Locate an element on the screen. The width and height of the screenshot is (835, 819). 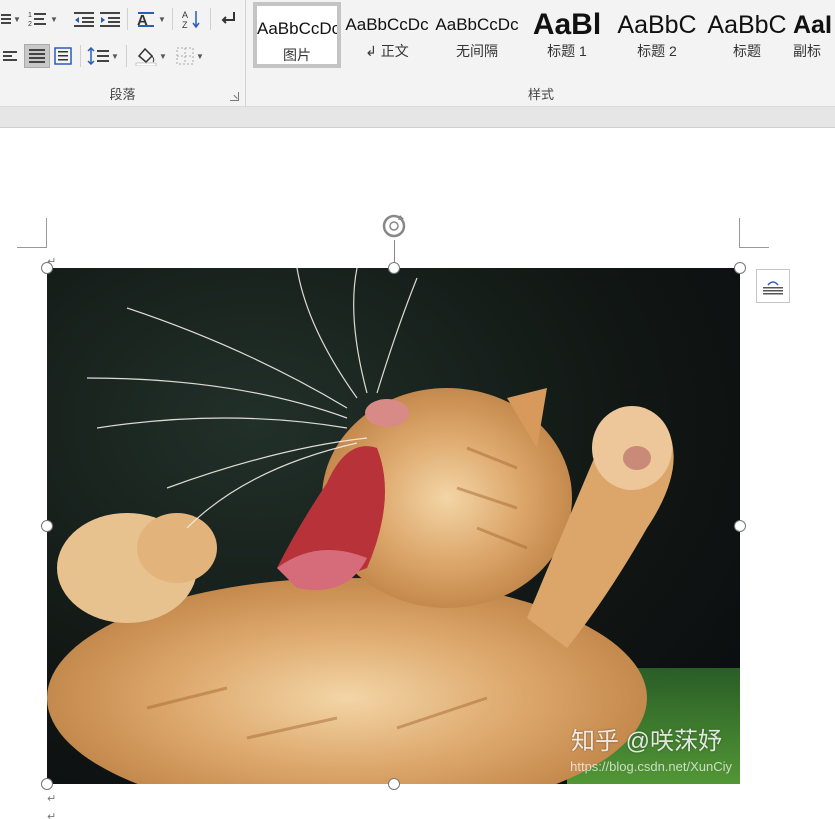
styles-group-label: 样式 is located at coordinates (540, 94).